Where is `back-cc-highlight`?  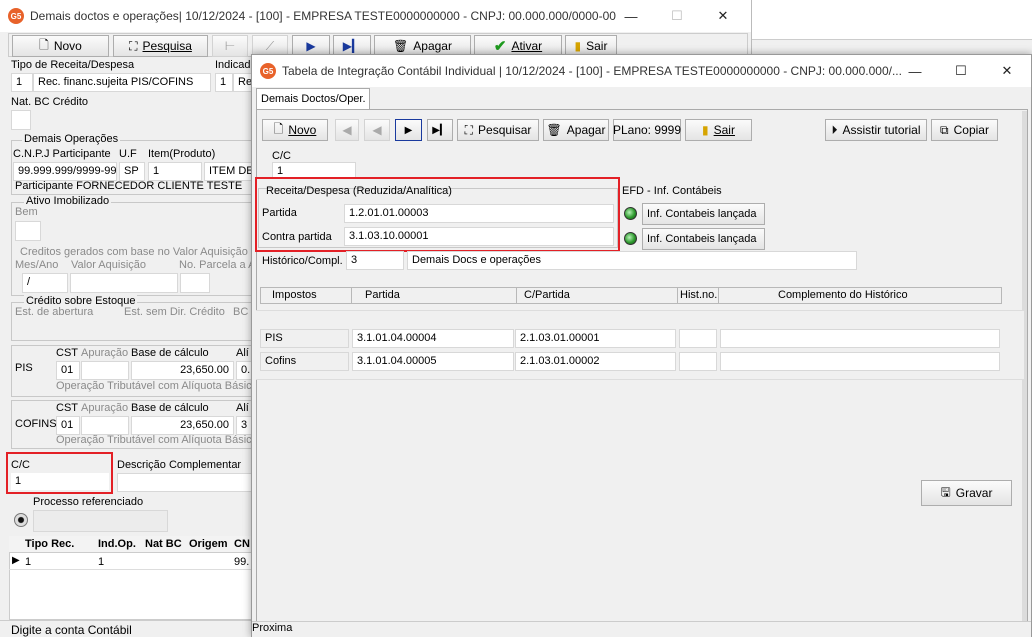 back-cc-highlight is located at coordinates (59, 473).